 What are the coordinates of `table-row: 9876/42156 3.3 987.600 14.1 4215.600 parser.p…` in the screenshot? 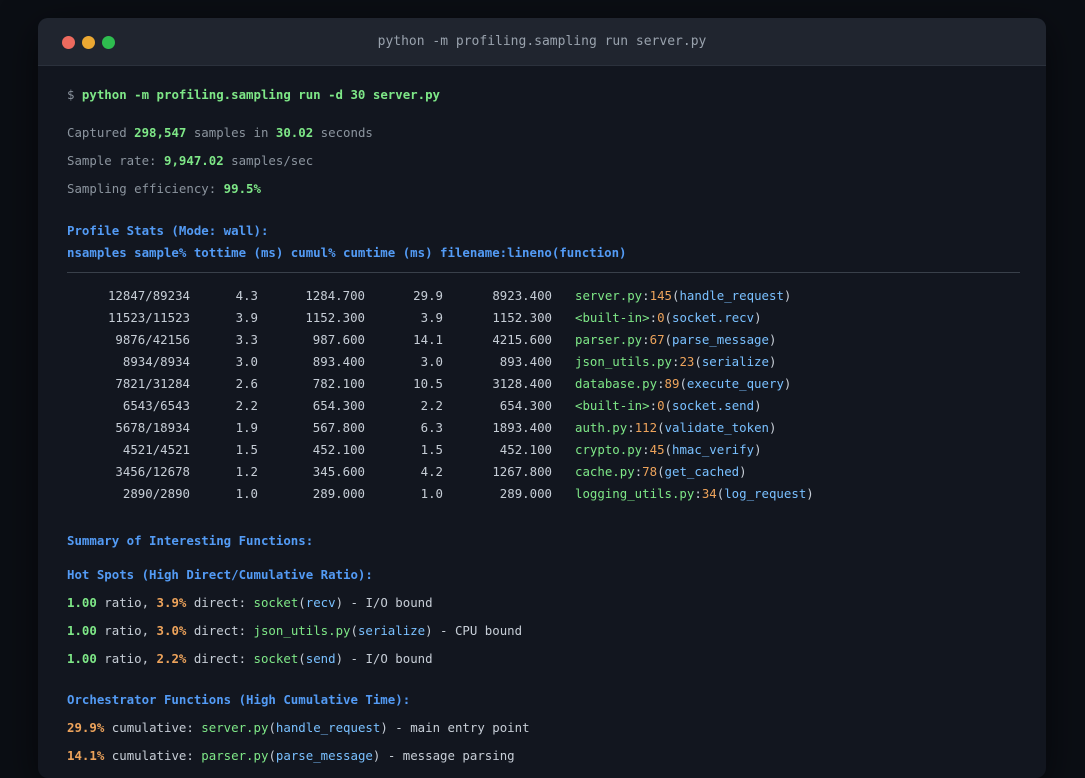 It's located at (542, 340).